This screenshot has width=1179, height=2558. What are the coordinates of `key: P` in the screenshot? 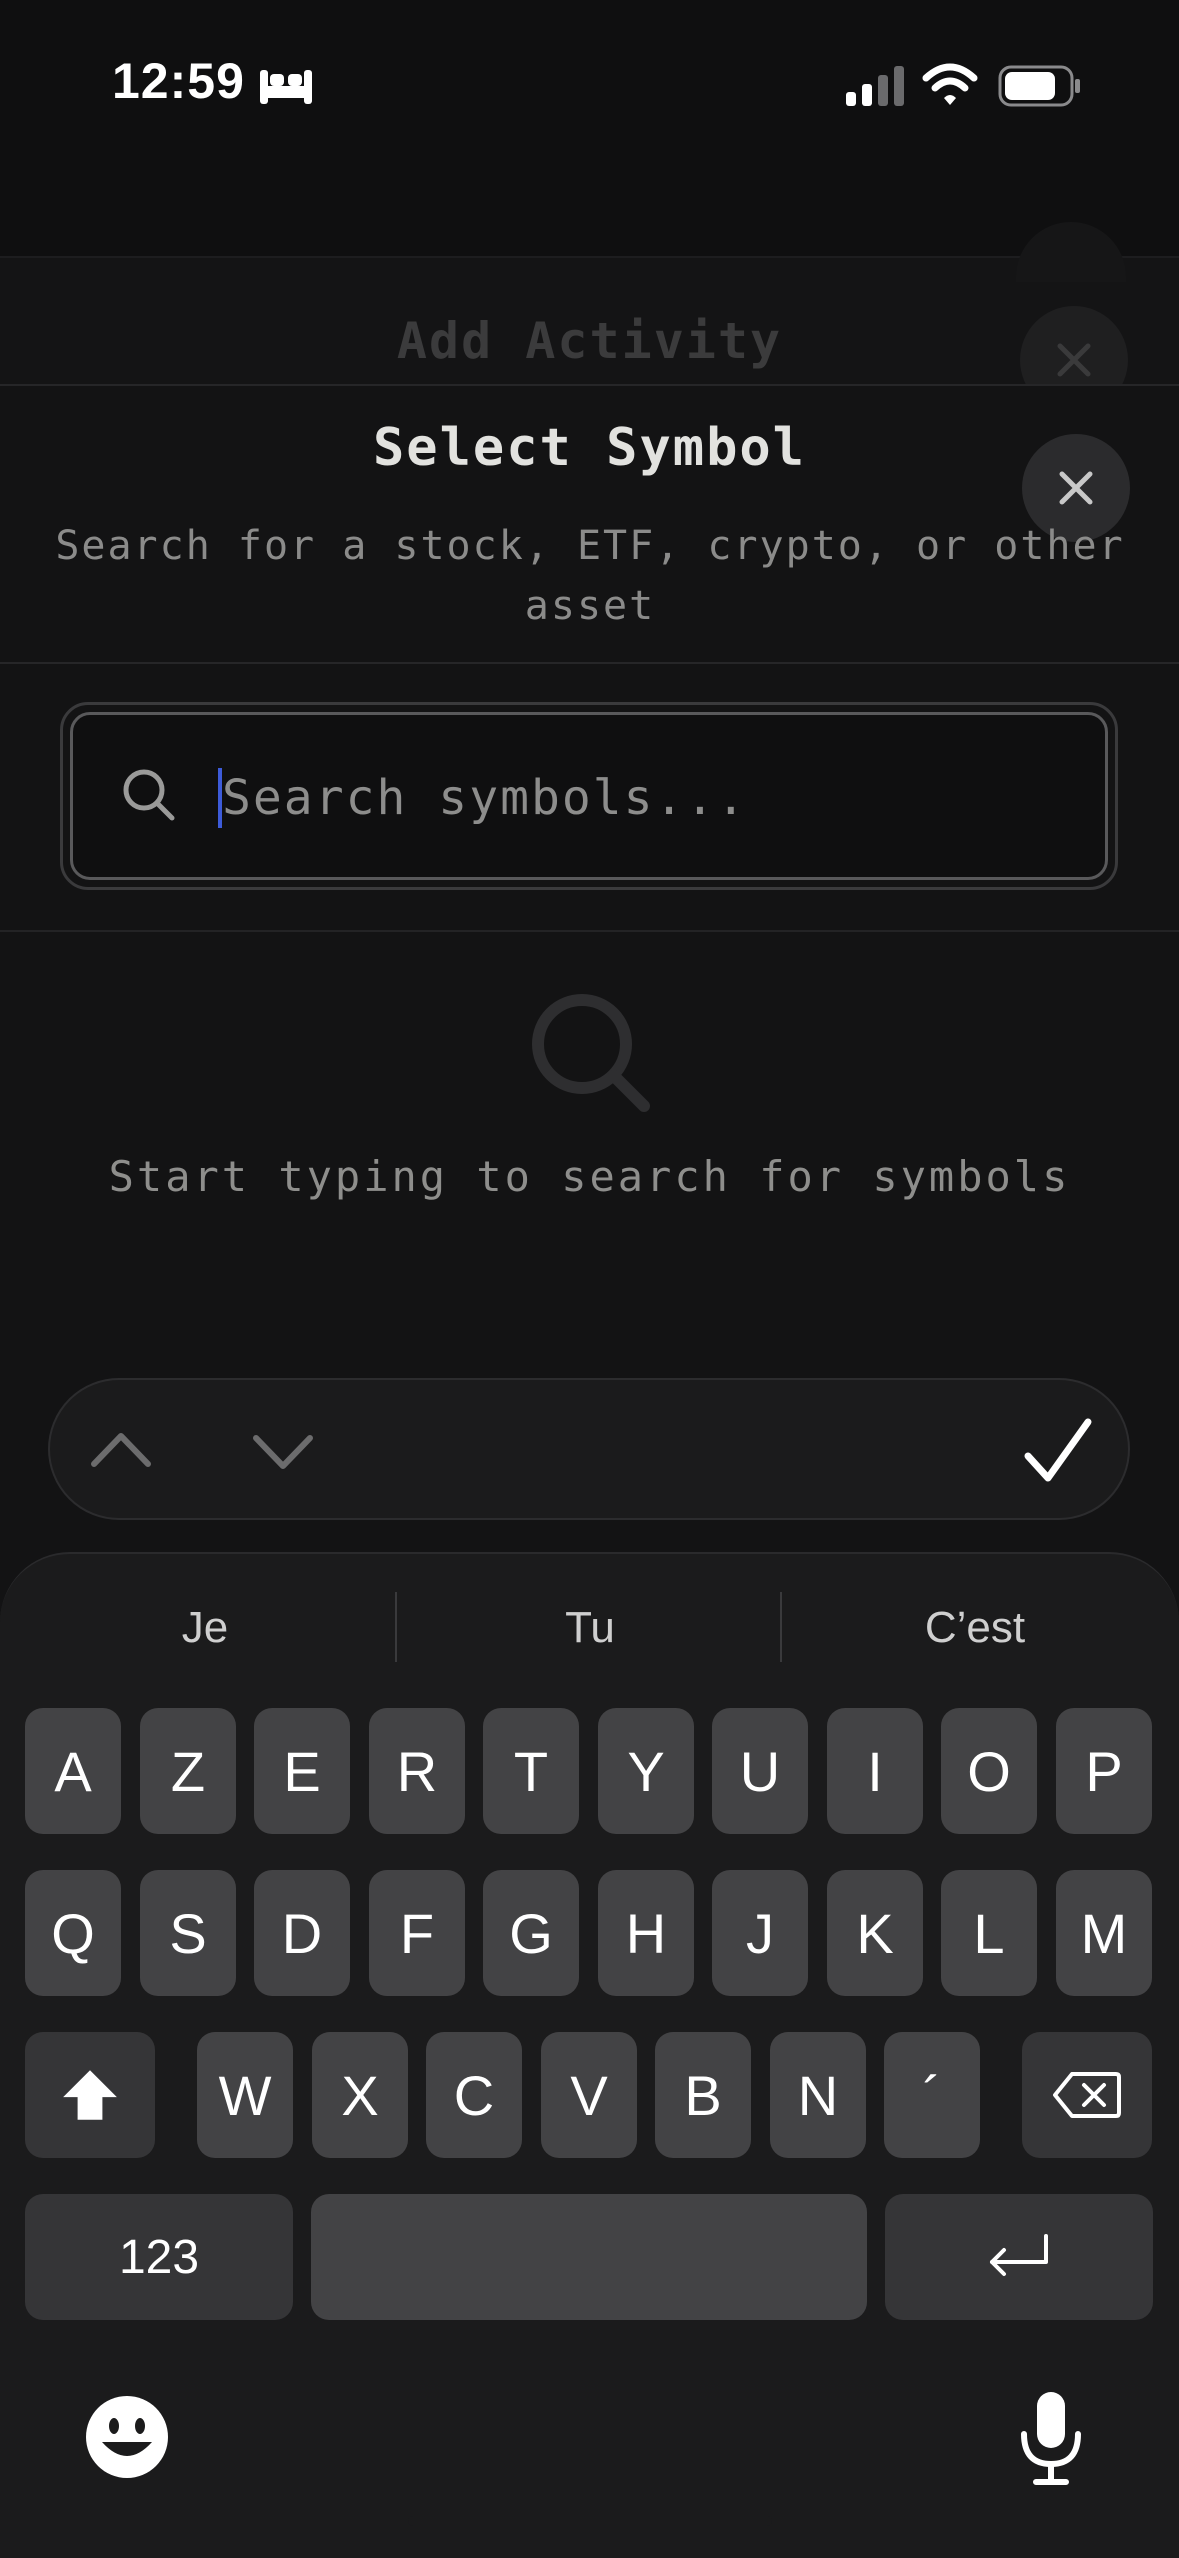 It's located at (1104, 1771).